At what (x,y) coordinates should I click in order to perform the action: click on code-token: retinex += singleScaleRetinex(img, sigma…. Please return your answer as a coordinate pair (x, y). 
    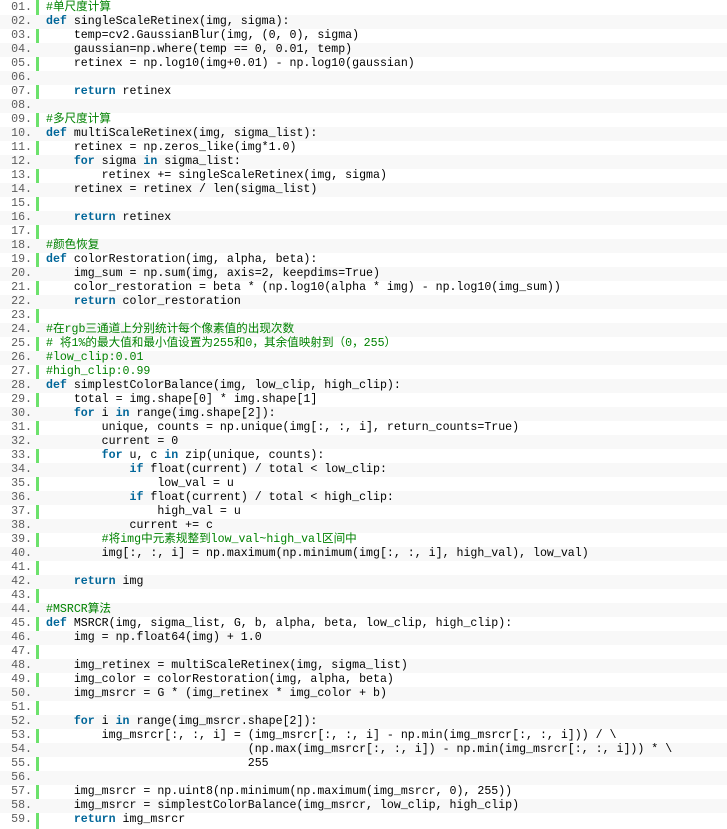
    Looking at the image, I should click on (216, 175).